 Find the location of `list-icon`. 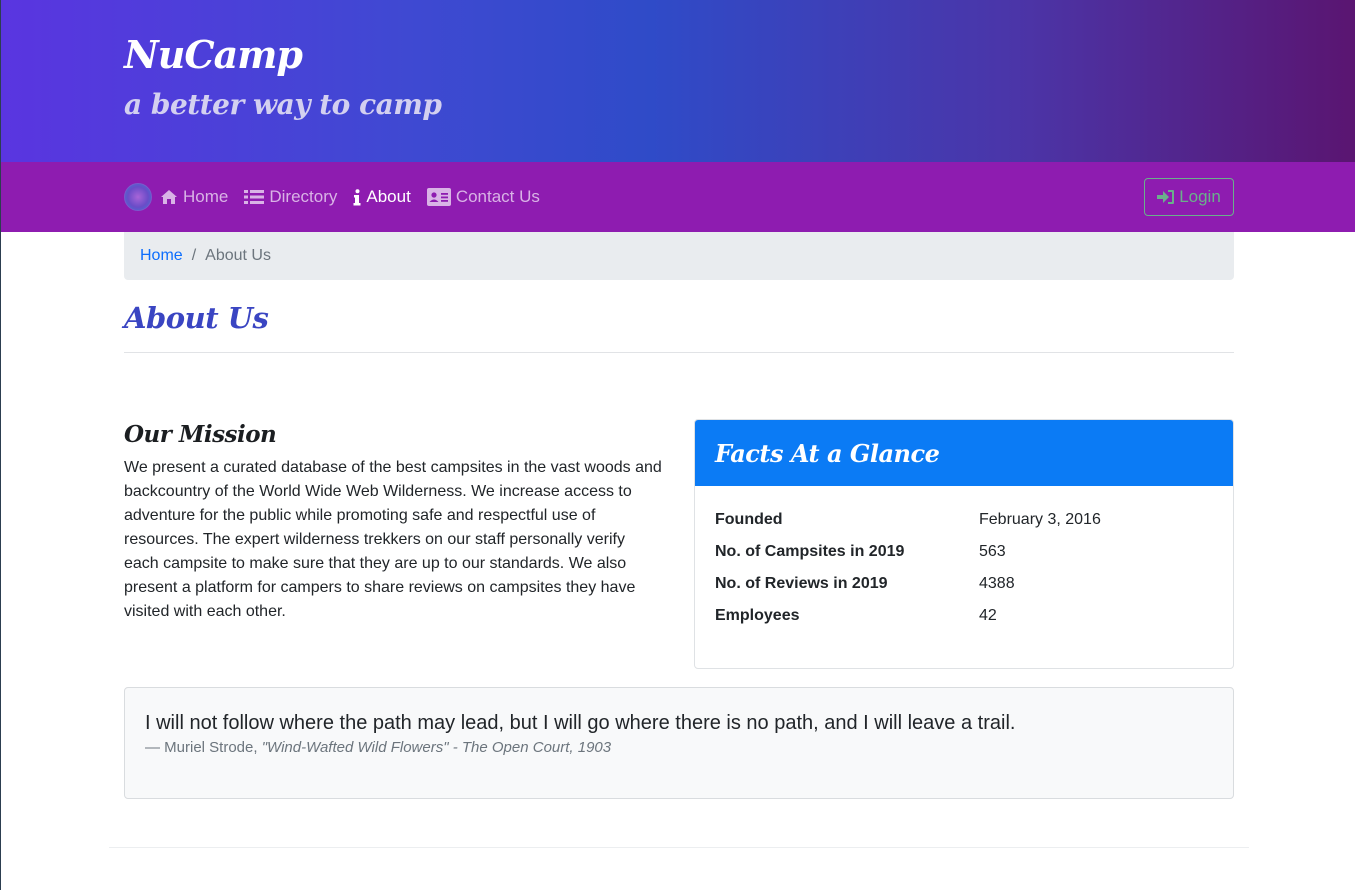

list-icon is located at coordinates (254, 197).